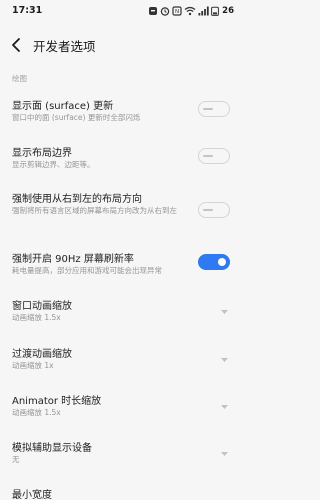 Image resolution: width=320 pixels, height=500 pixels. Describe the element at coordinates (33, 365) in the screenshot. I see `setting-description: 动画缩放 1x` at that location.